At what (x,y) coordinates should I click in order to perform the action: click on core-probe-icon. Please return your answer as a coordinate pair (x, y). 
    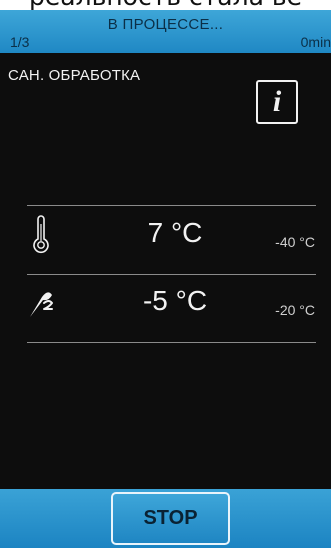
    Looking at the image, I should click on (41, 304).